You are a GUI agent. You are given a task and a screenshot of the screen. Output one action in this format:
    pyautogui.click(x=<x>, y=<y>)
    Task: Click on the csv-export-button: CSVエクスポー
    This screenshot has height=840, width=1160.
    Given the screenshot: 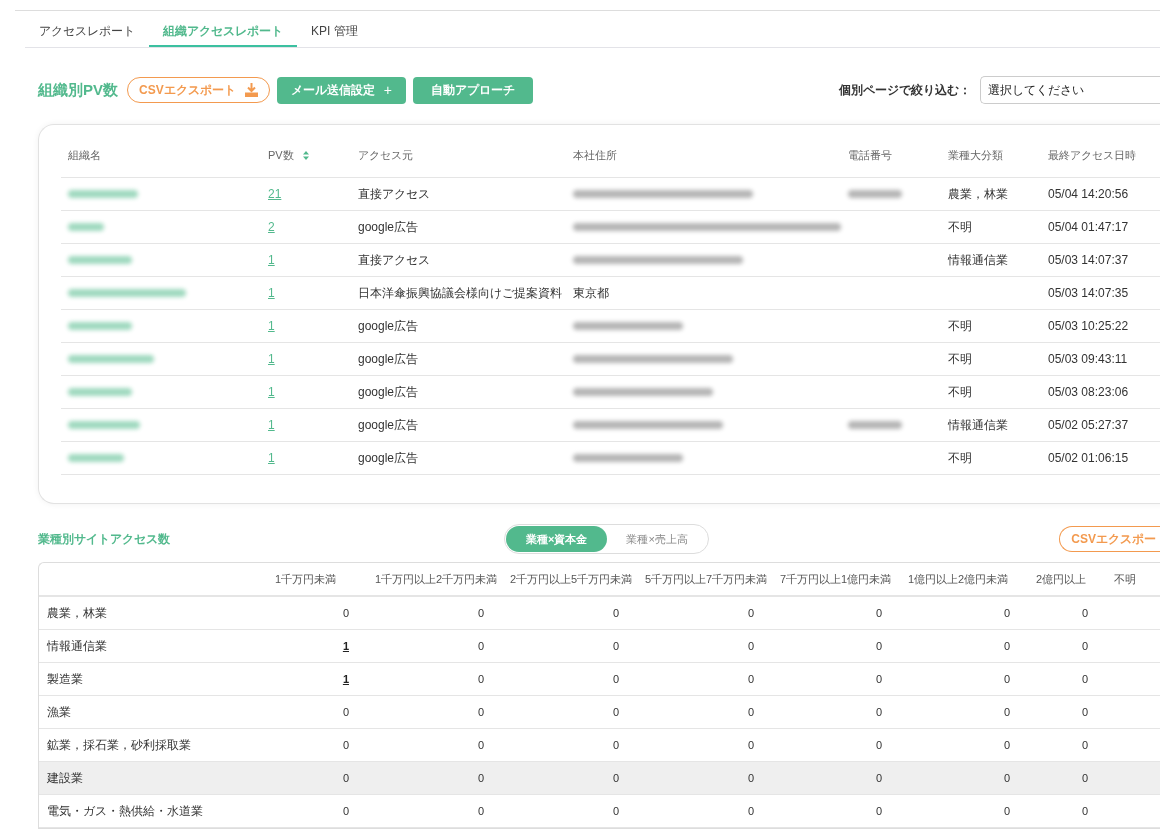 What is the action you would take?
    pyautogui.click(x=1109, y=539)
    